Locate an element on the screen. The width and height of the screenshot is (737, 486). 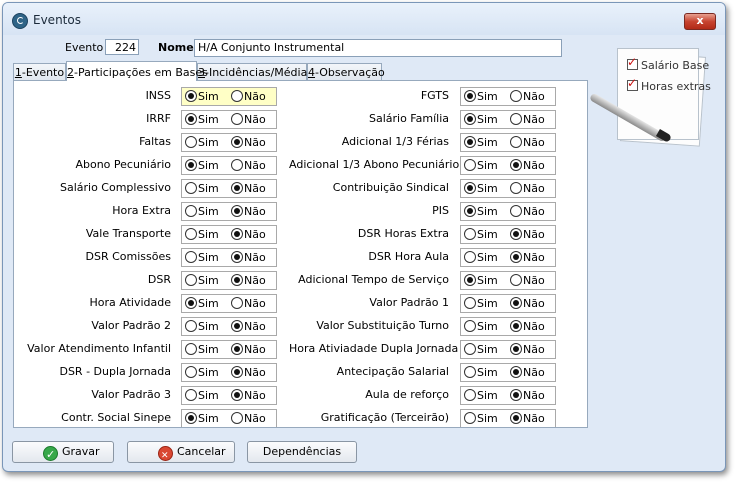
field-label: Salário Complessivo is located at coordinates (115, 187).